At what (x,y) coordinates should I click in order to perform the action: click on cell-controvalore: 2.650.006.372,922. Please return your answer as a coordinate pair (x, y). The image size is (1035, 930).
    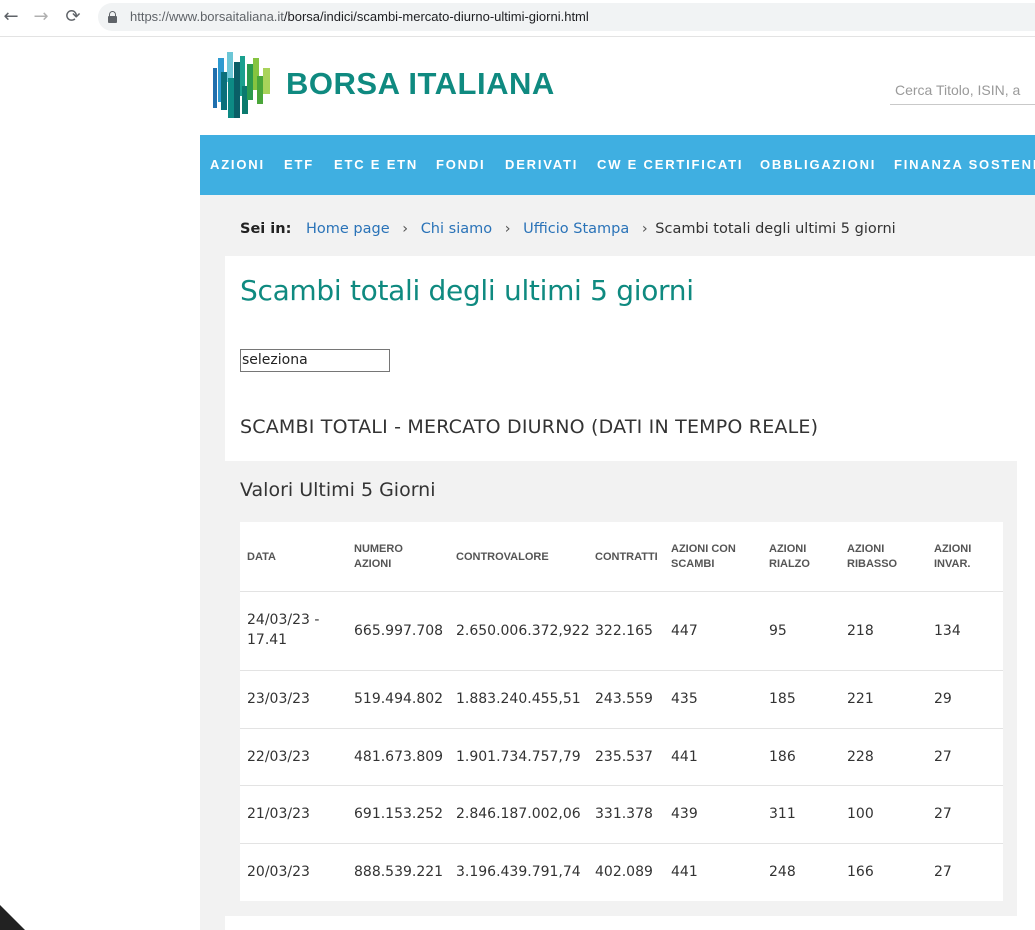
    Looking at the image, I should click on (523, 631).